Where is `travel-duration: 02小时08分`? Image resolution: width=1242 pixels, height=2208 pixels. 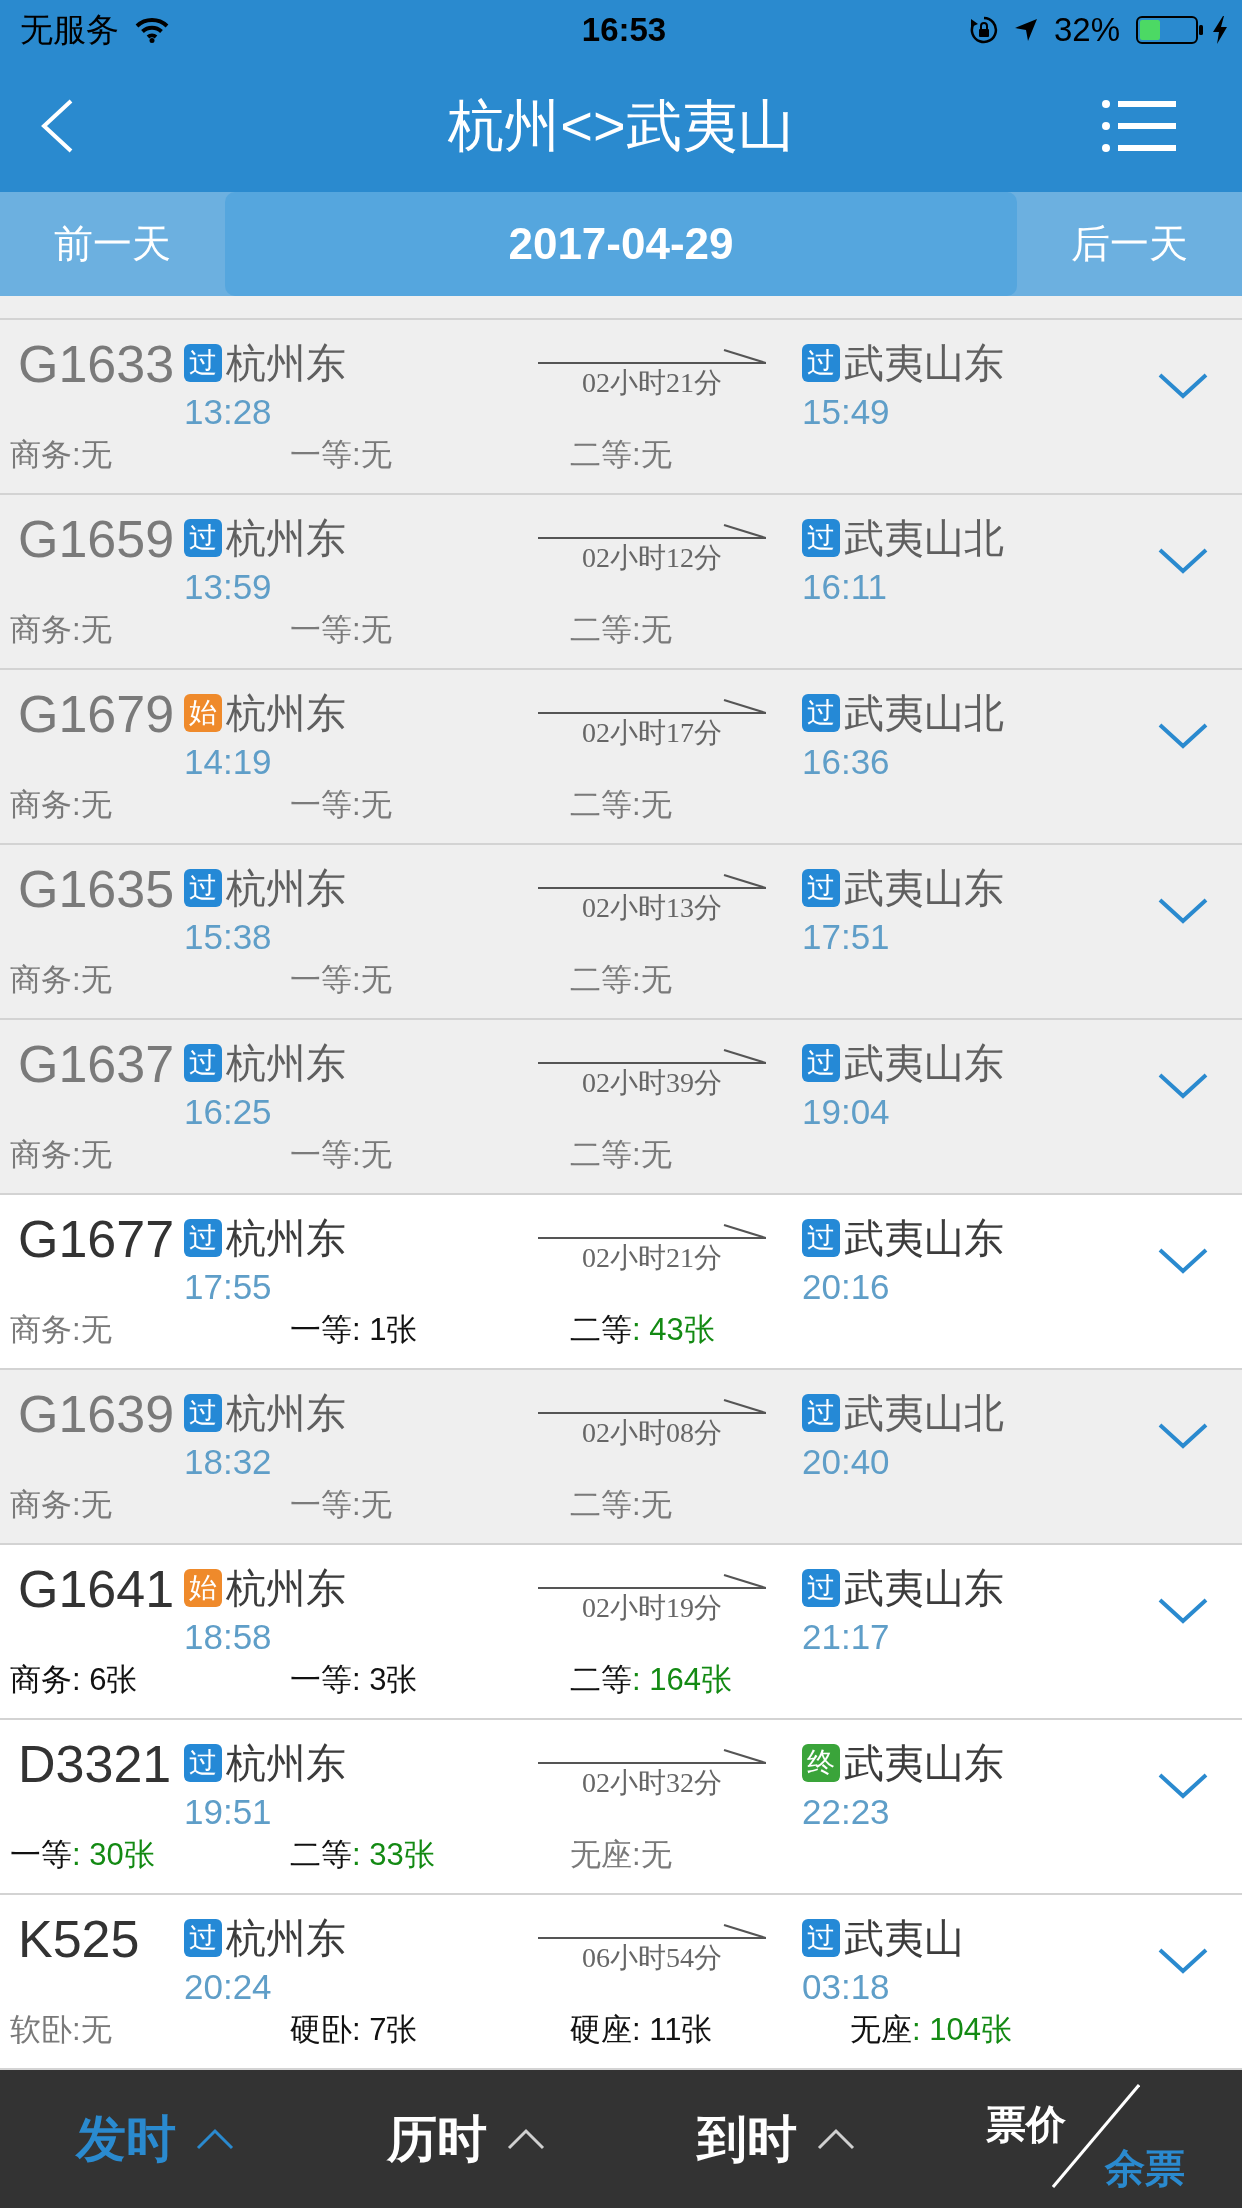 travel-duration: 02小时08分 is located at coordinates (652, 1433).